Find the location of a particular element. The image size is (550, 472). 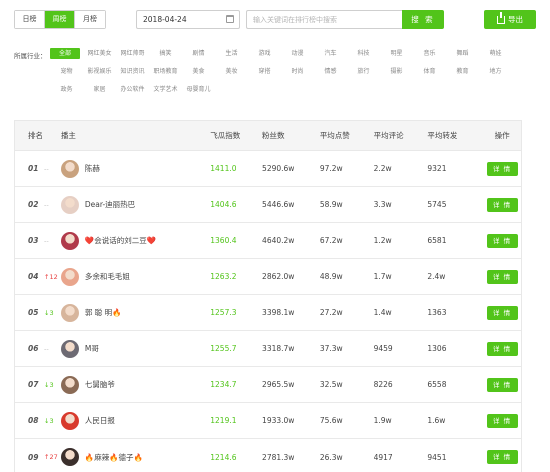

avg-forward-cell: 2.4w is located at coordinates (436, 276).